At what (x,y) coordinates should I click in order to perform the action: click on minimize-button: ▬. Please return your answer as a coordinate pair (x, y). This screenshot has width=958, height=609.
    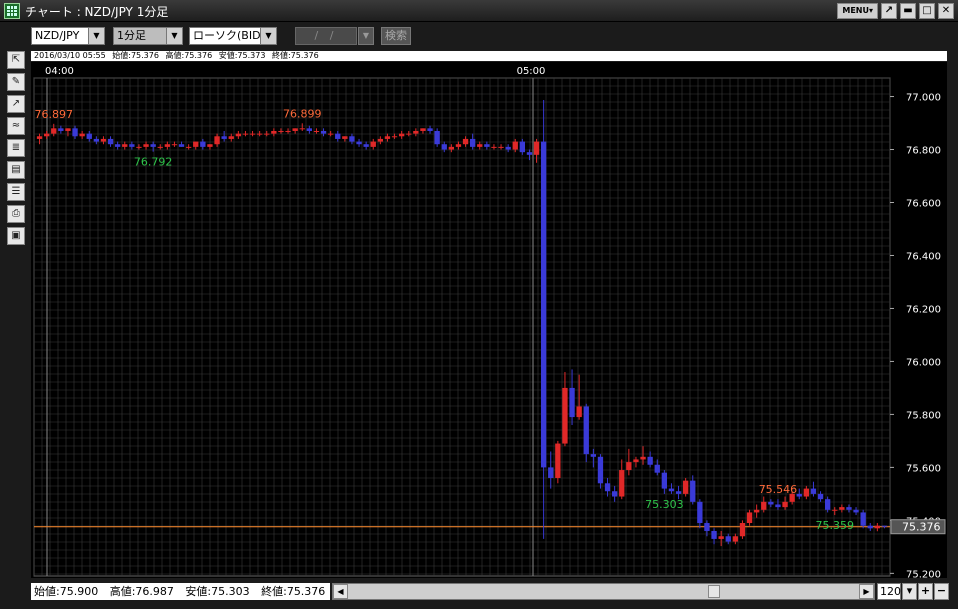
    Looking at the image, I should click on (908, 11).